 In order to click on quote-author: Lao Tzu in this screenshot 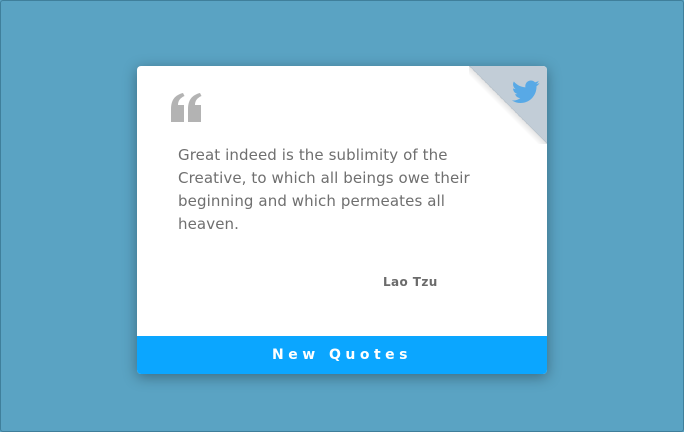, I will do `click(410, 282)`.